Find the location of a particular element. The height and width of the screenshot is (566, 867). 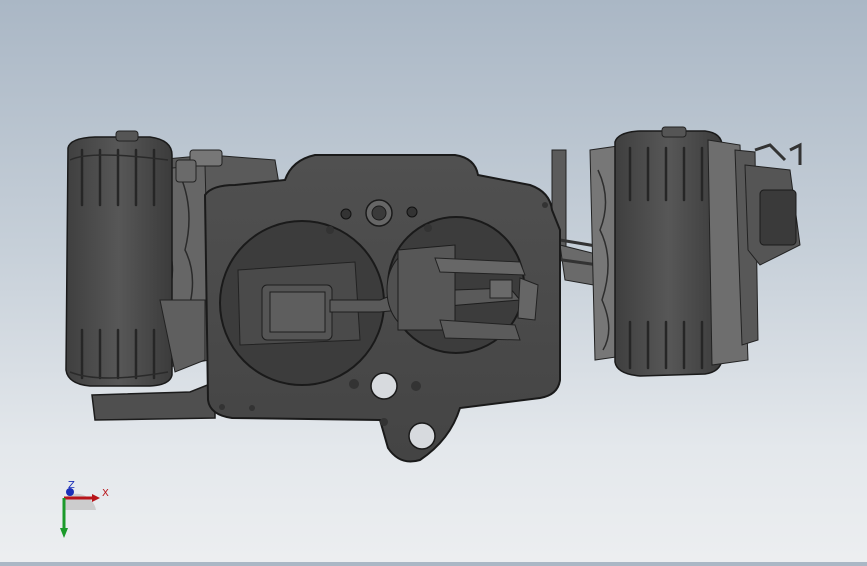

x-axis-label: X is located at coordinates (105, 493).